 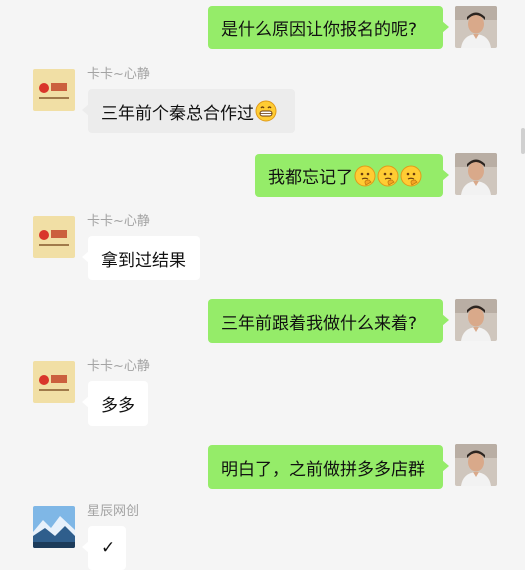 I want to click on incoming-message-bubble: 拿到过结果, so click(x=141, y=258).